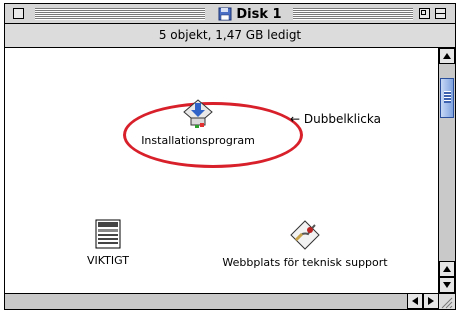 This screenshot has height=315, width=460. I want to click on web-link-icon, so click(305, 235).